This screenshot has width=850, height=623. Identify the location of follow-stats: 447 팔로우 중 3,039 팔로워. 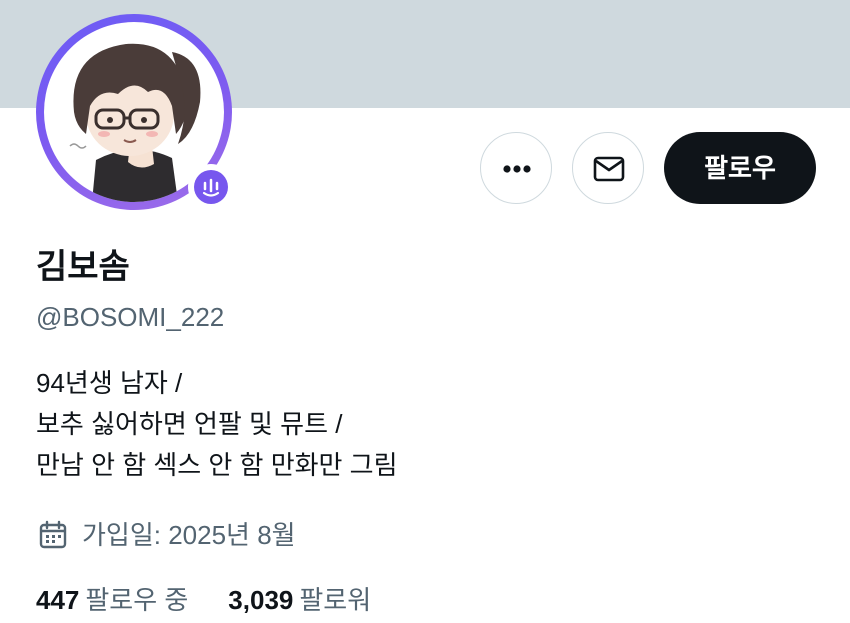
(203, 600).